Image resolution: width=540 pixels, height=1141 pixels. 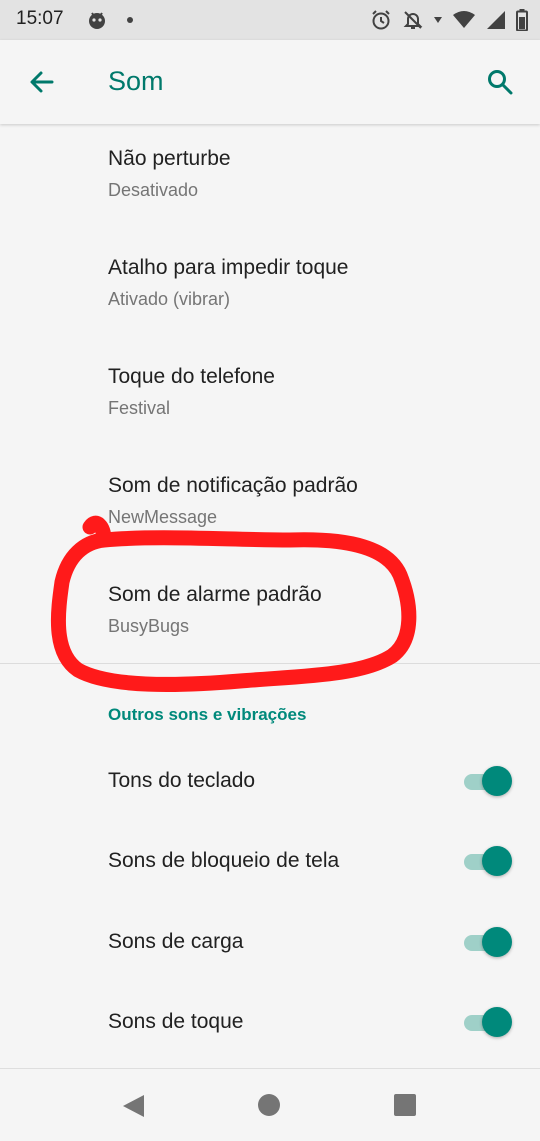 What do you see at coordinates (228, 267) in the screenshot?
I see `pref-title: Atalho para impedir toque` at bounding box center [228, 267].